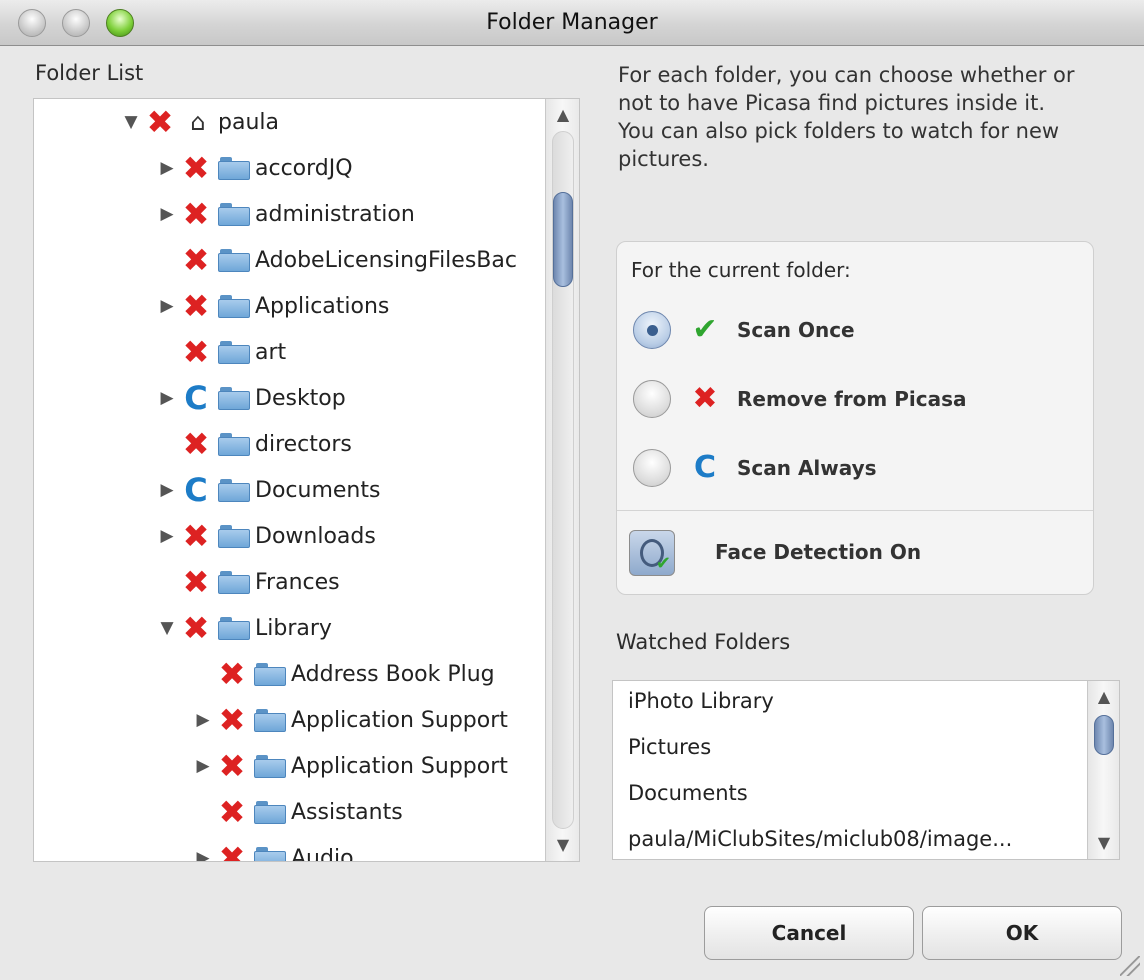 Image resolution: width=1144 pixels, height=980 pixels. What do you see at coordinates (652, 468) in the screenshot?
I see `scan-always-radio` at bounding box center [652, 468].